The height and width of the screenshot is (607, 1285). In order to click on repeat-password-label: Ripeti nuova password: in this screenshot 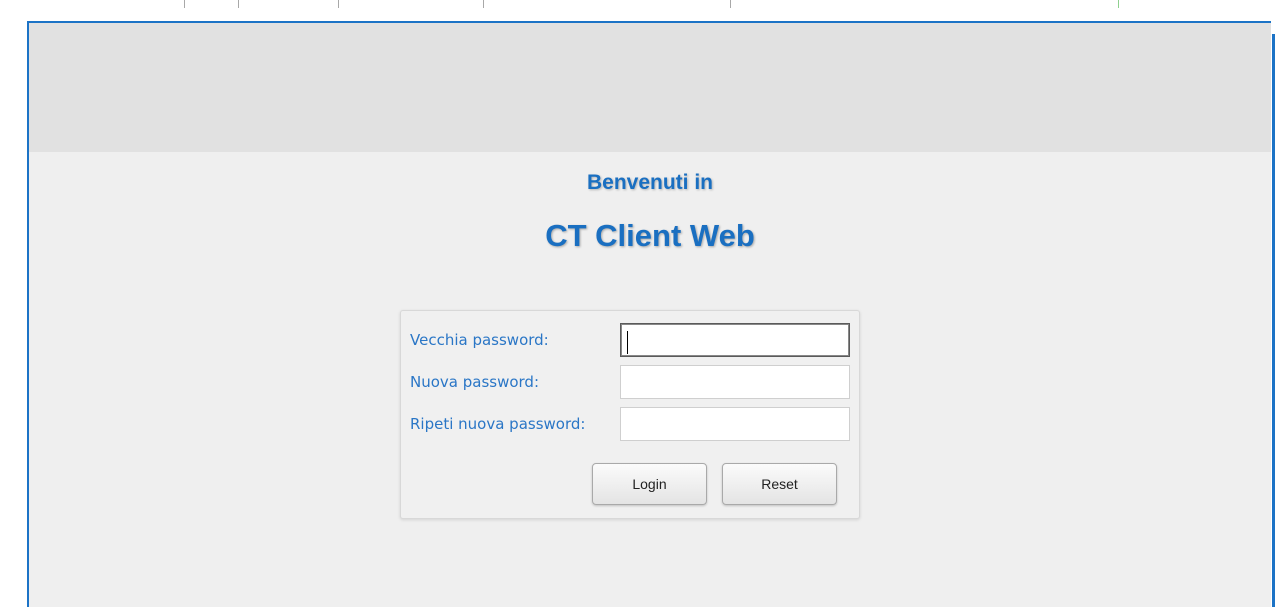, I will do `click(498, 424)`.